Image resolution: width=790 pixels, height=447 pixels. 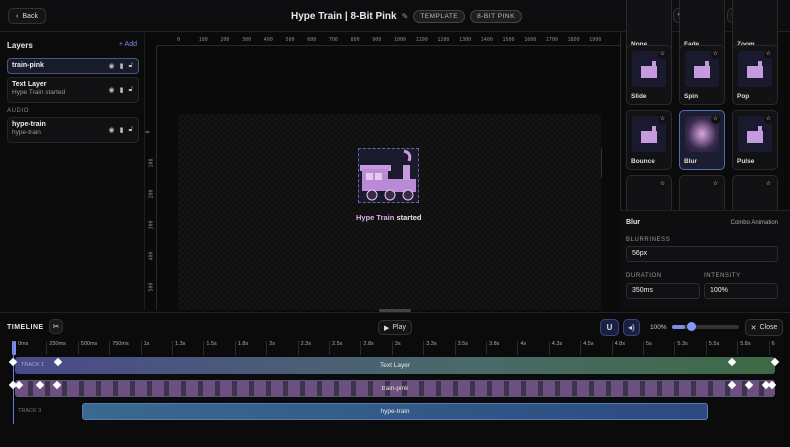 What do you see at coordinates (618, 348) in the screenshot?
I see `timeline-tick-label: 4.8s` at bounding box center [618, 348].